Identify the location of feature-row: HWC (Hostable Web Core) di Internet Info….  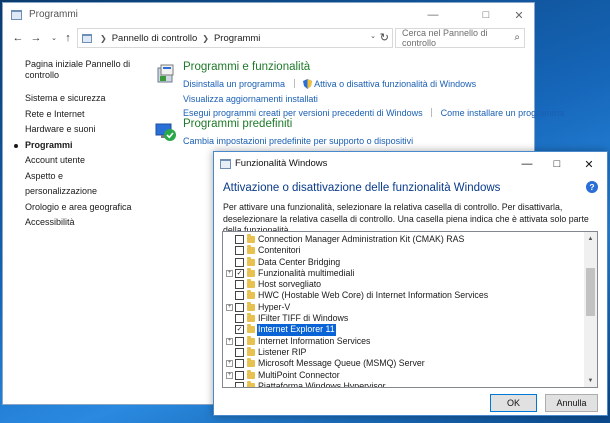
(404, 295).